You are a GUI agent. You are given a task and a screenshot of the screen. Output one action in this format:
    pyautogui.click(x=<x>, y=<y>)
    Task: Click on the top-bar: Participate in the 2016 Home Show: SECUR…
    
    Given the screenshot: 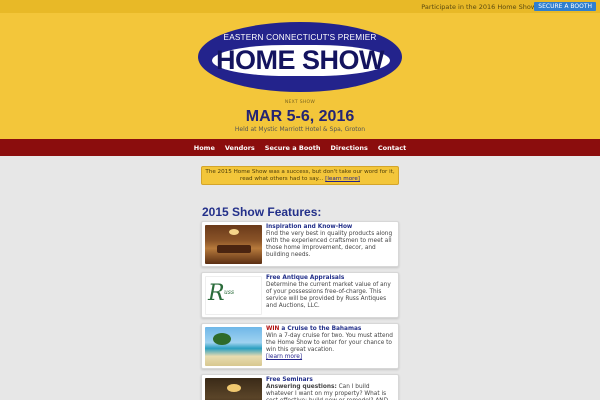 What is the action you would take?
    pyautogui.click(x=300, y=6)
    